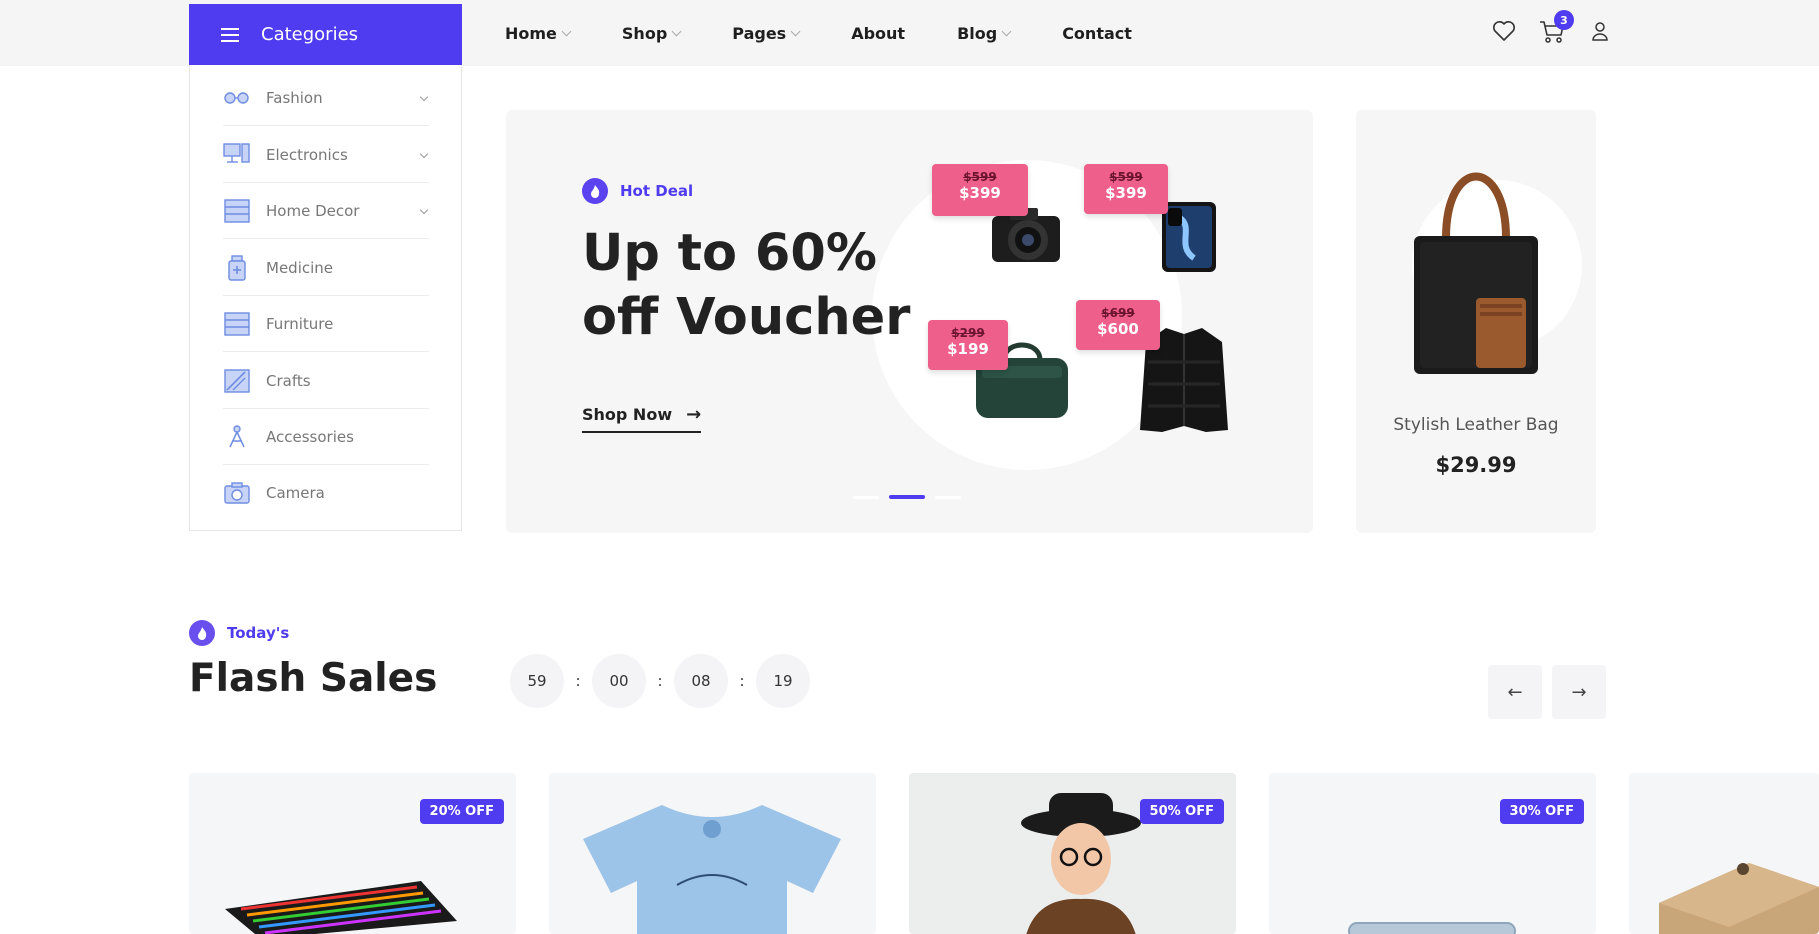 The height and width of the screenshot is (934, 1819). Describe the element at coordinates (341, 901) in the screenshot. I see `keyboard-product-image` at that location.